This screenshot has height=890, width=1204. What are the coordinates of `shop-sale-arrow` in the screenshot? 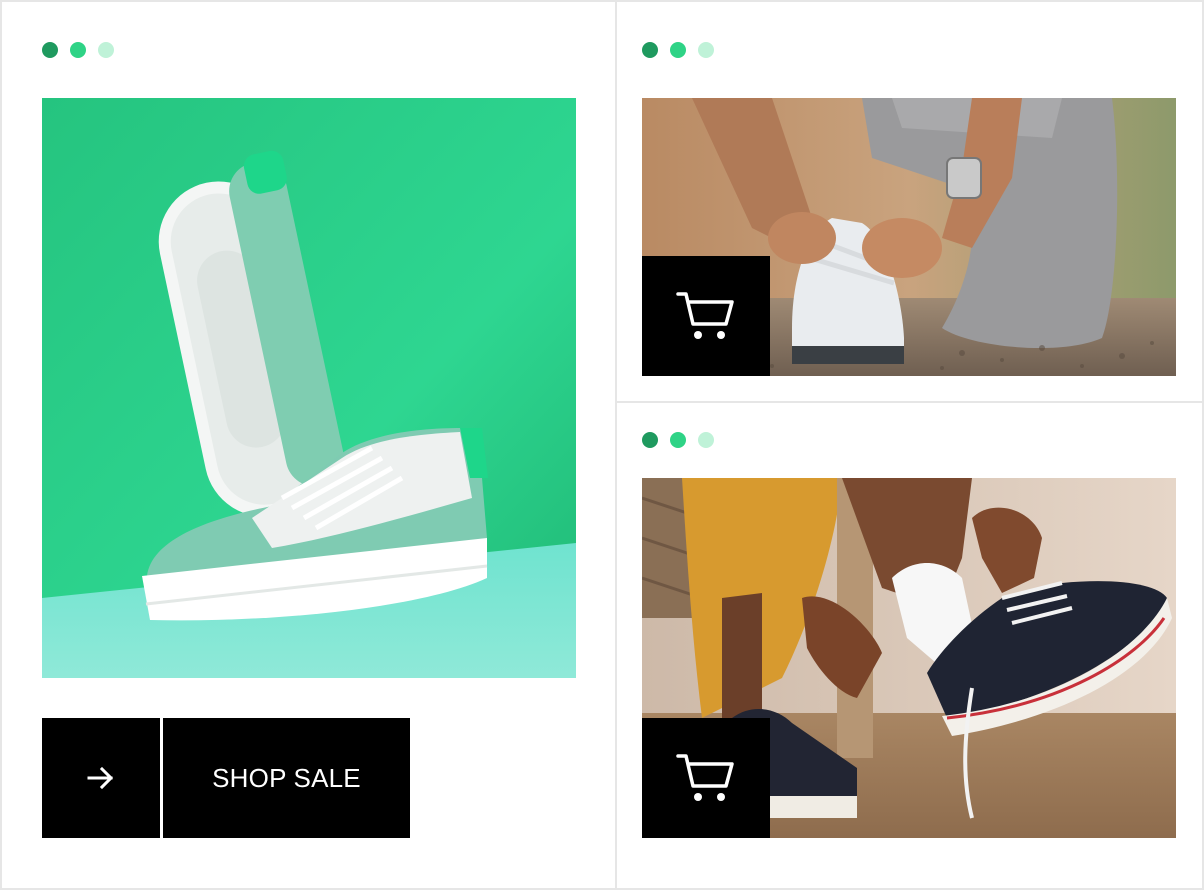 It's located at (101, 778).